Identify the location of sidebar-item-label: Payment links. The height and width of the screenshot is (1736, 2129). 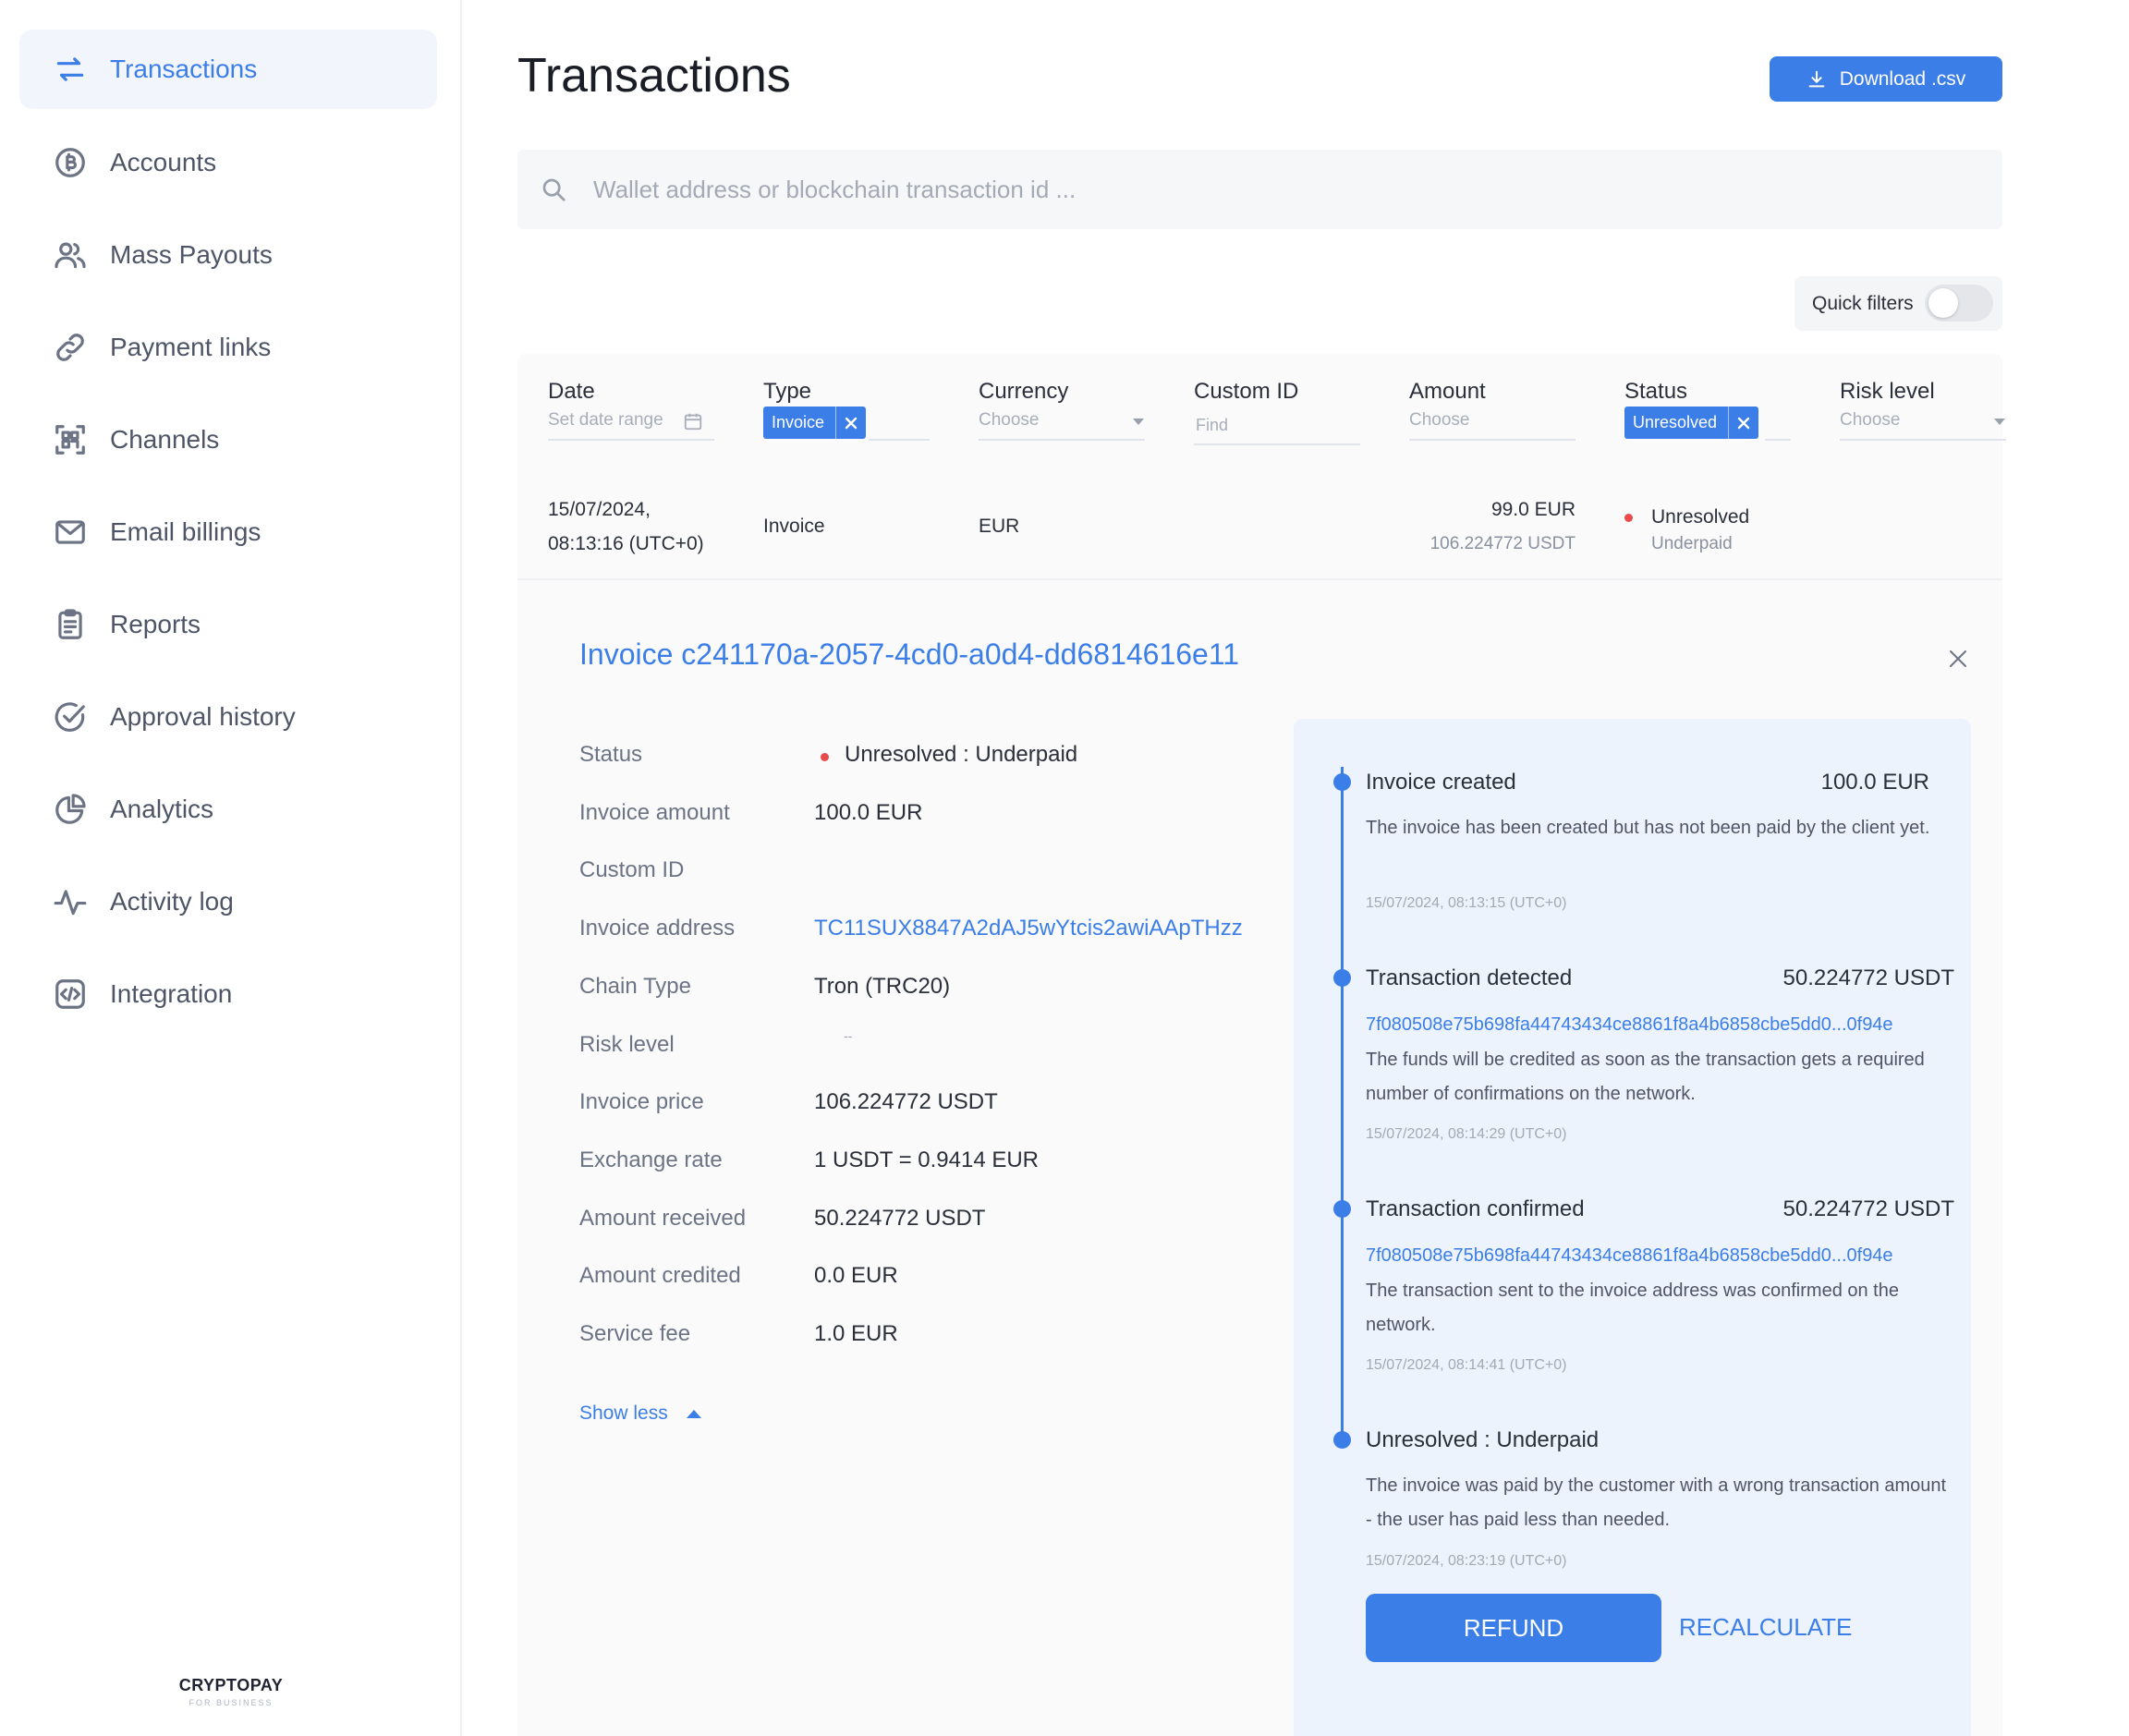
(191, 347).